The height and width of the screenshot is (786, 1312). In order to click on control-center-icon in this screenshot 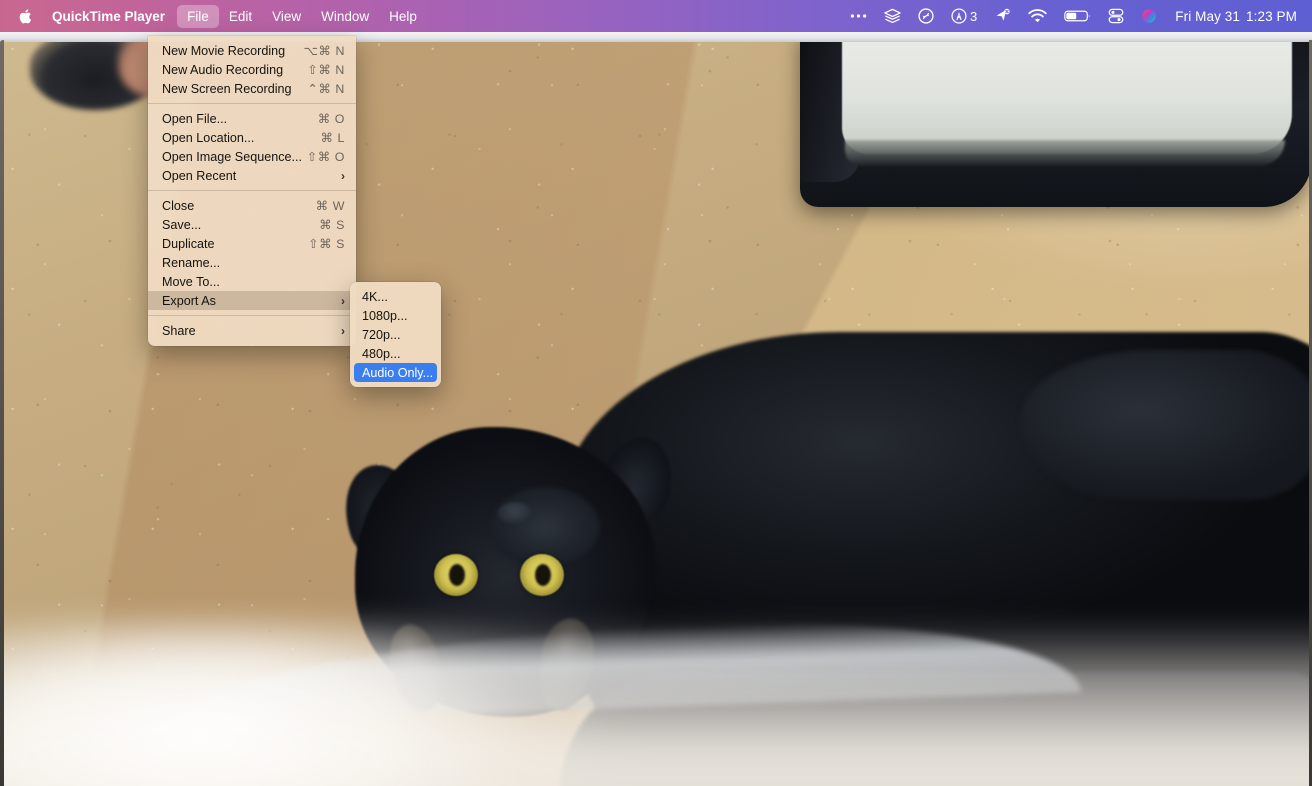, I will do `click(1116, 16)`.